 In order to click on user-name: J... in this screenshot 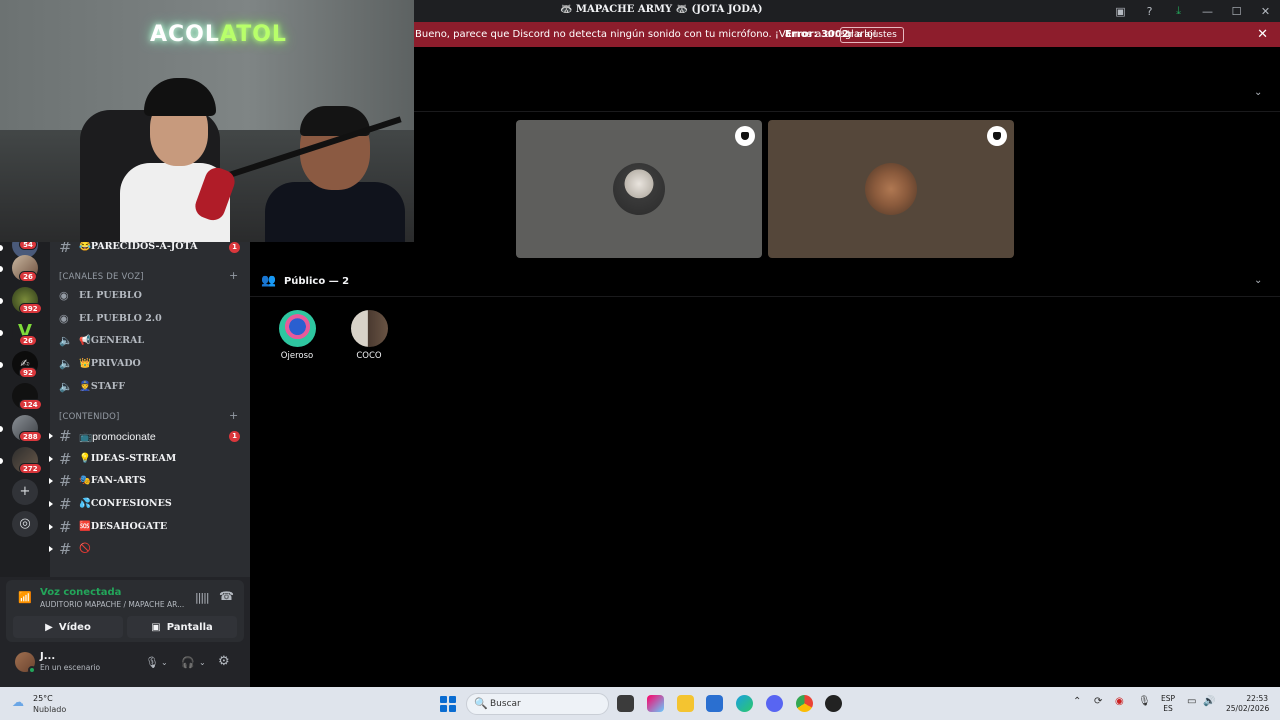, I will do `click(48, 656)`.